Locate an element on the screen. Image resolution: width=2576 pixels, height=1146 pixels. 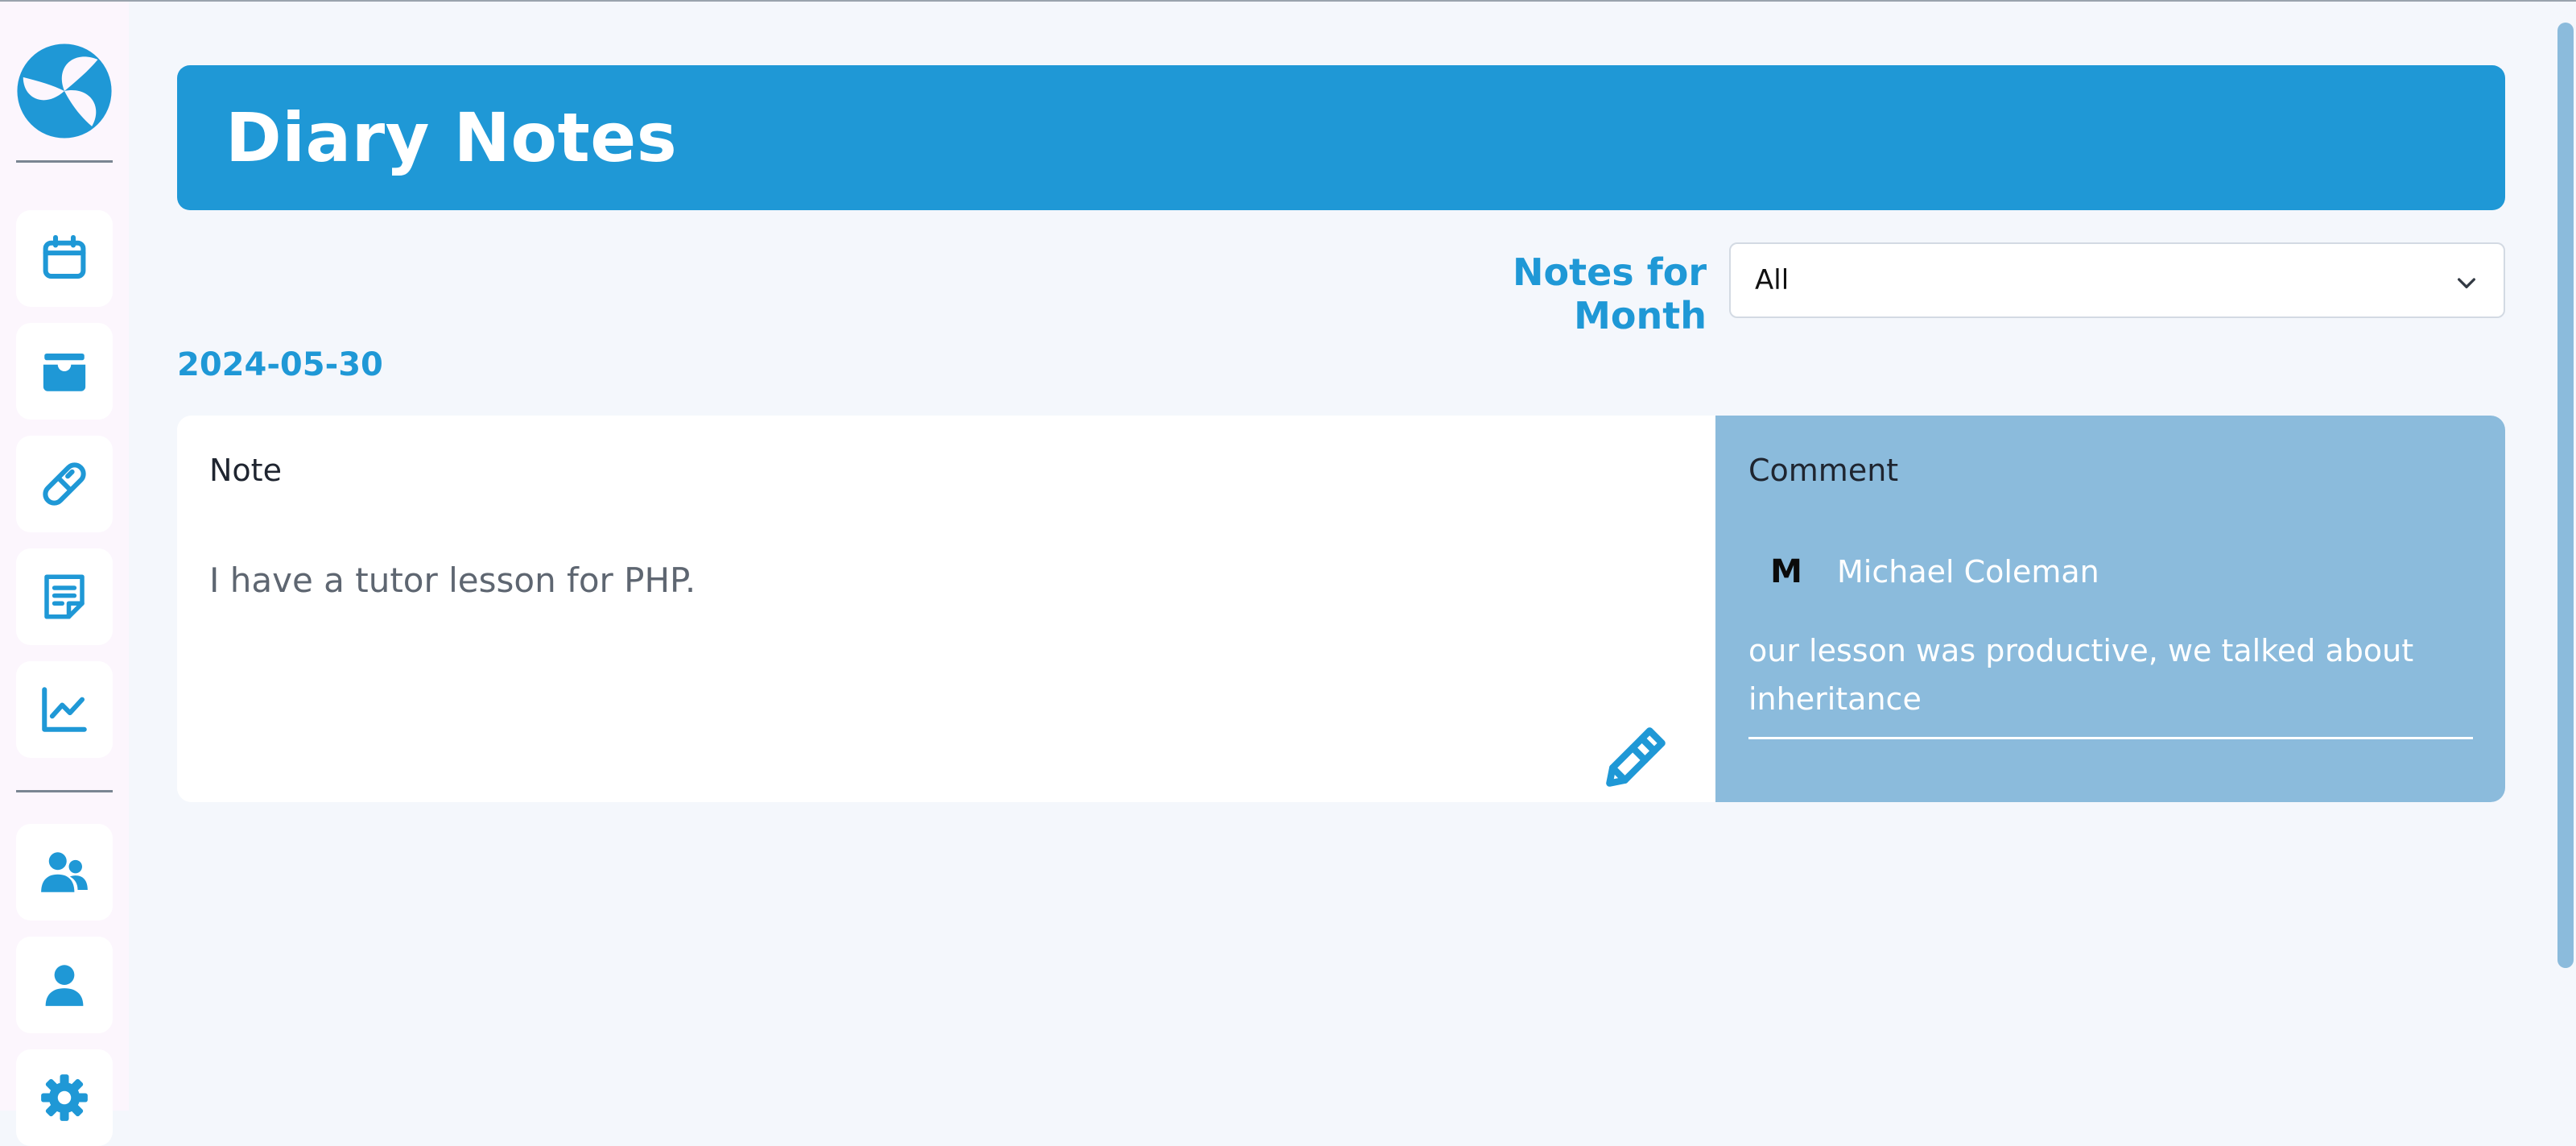
avatar: M is located at coordinates (1786, 571).